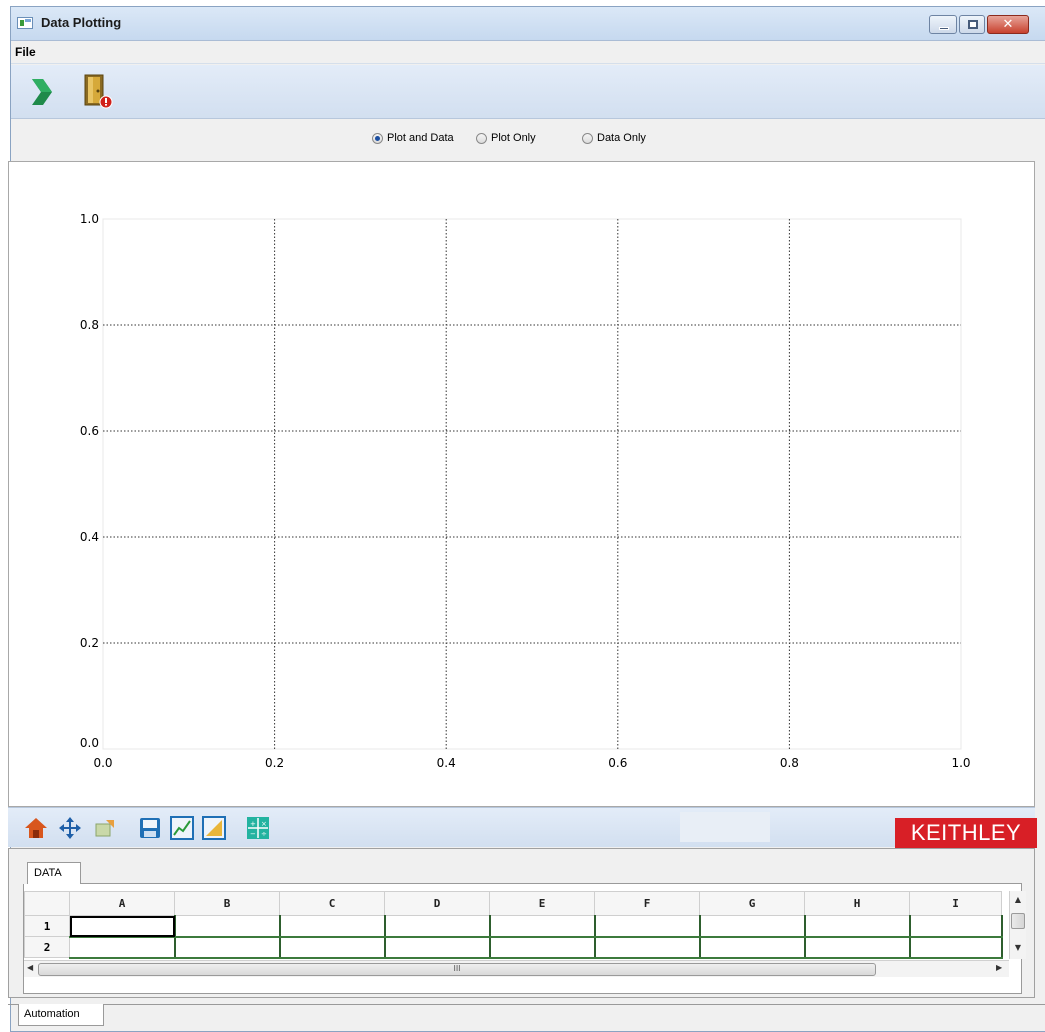  Describe the element at coordinates (89, 643) in the screenshot. I see `y-tick-label: 0.2` at that location.